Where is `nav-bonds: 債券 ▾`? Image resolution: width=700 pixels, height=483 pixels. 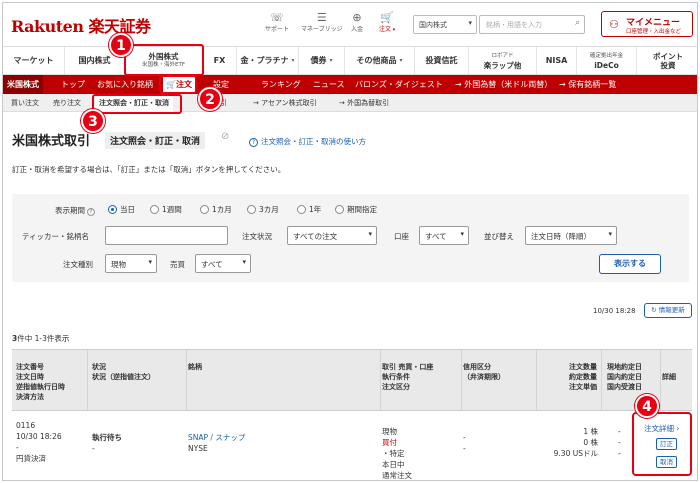 nav-bonds: 債券 ▾ is located at coordinates (322, 60).